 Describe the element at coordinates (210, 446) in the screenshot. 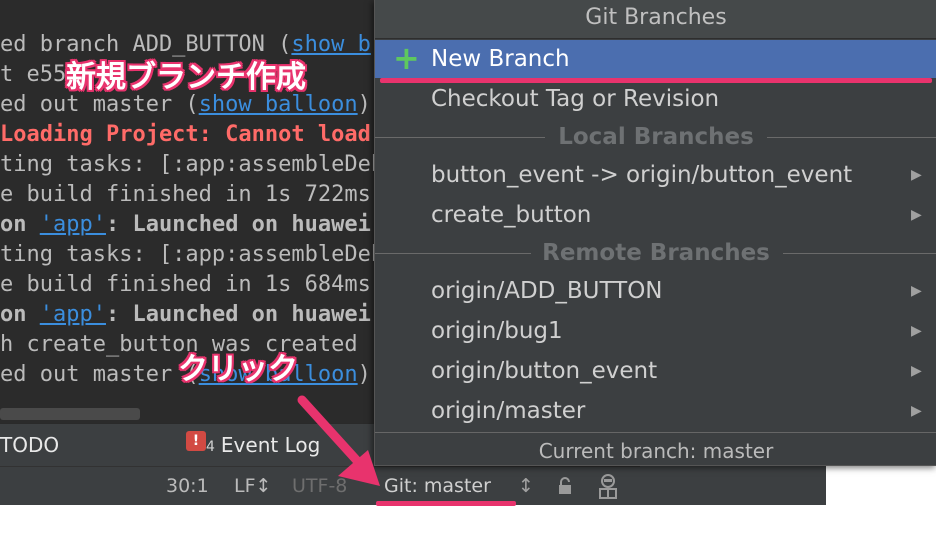

I see `event-count: 4` at that location.